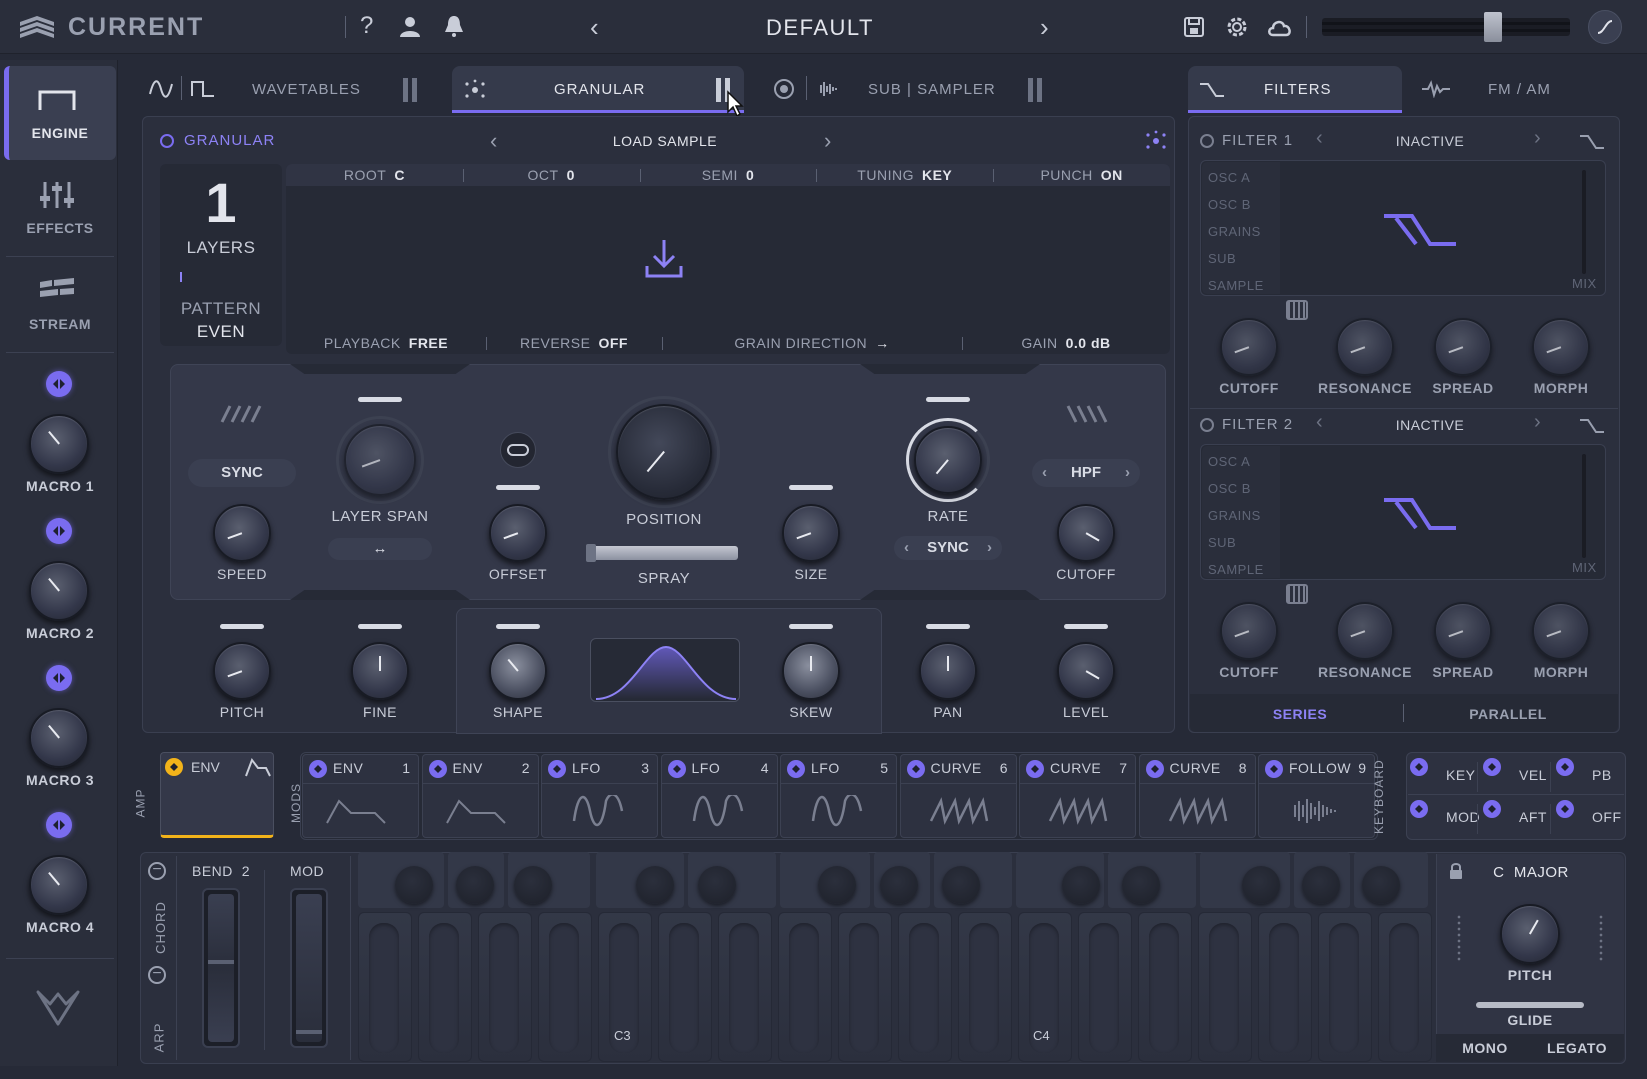  Describe the element at coordinates (360, 796) in the screenshot. I see `mod-slot-env-1: ENV 1` at that location.